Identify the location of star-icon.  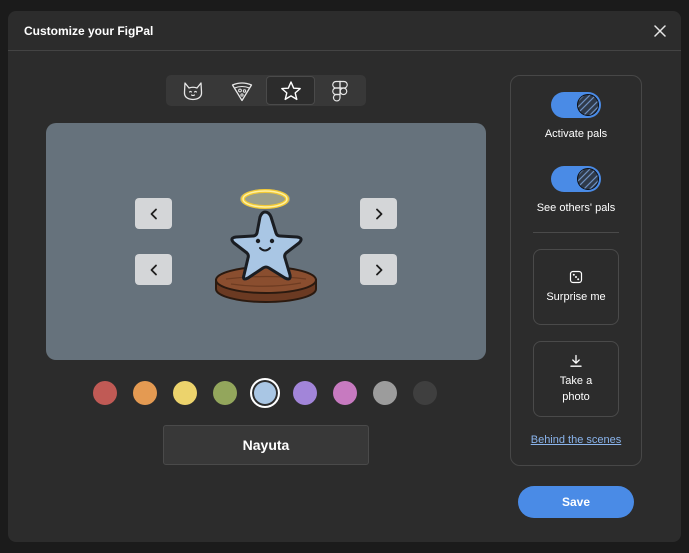
(290, 90).